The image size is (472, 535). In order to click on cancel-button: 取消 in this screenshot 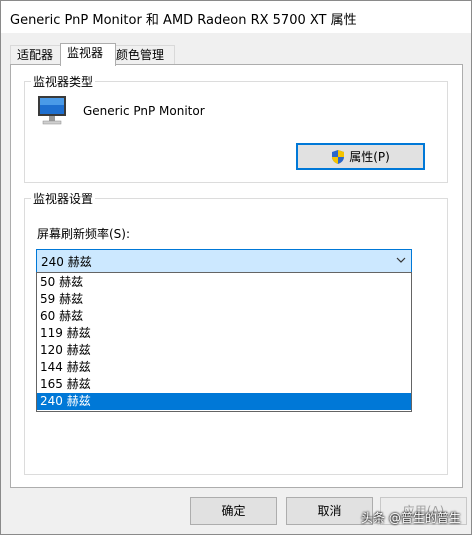, I will do `click(329, 511)`.